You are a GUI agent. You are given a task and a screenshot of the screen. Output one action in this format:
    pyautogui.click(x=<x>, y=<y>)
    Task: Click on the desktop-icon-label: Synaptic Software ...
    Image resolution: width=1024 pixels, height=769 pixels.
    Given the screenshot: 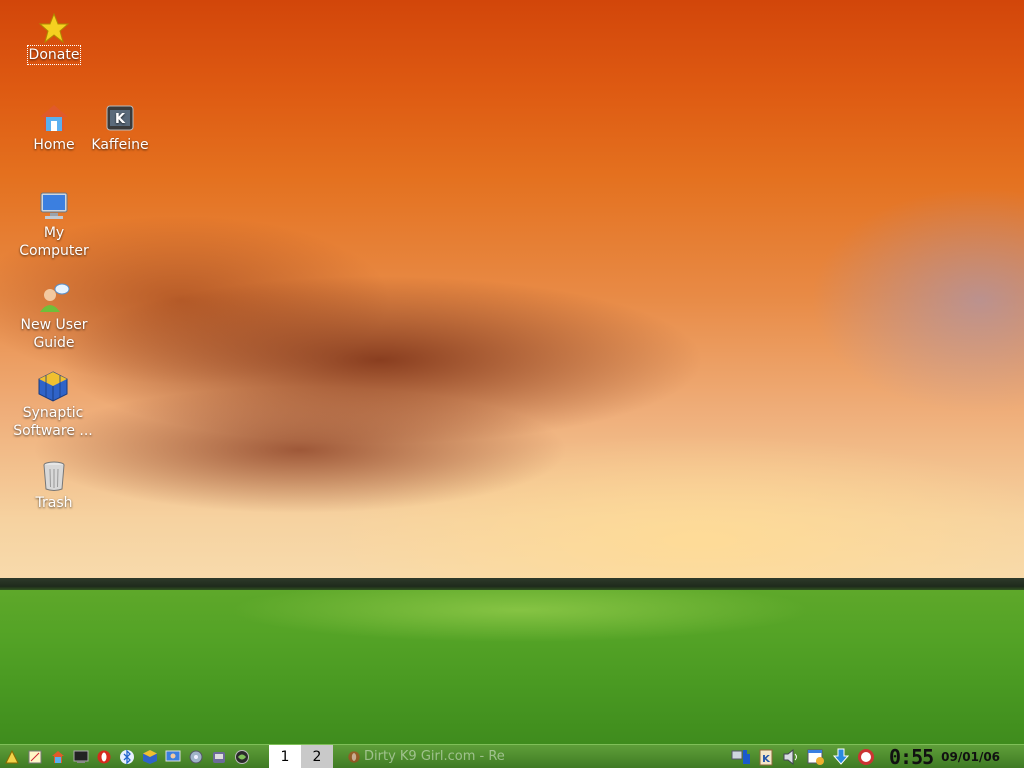 What is the action you would take?
    pyautogui.click(x=53, y=422)
    